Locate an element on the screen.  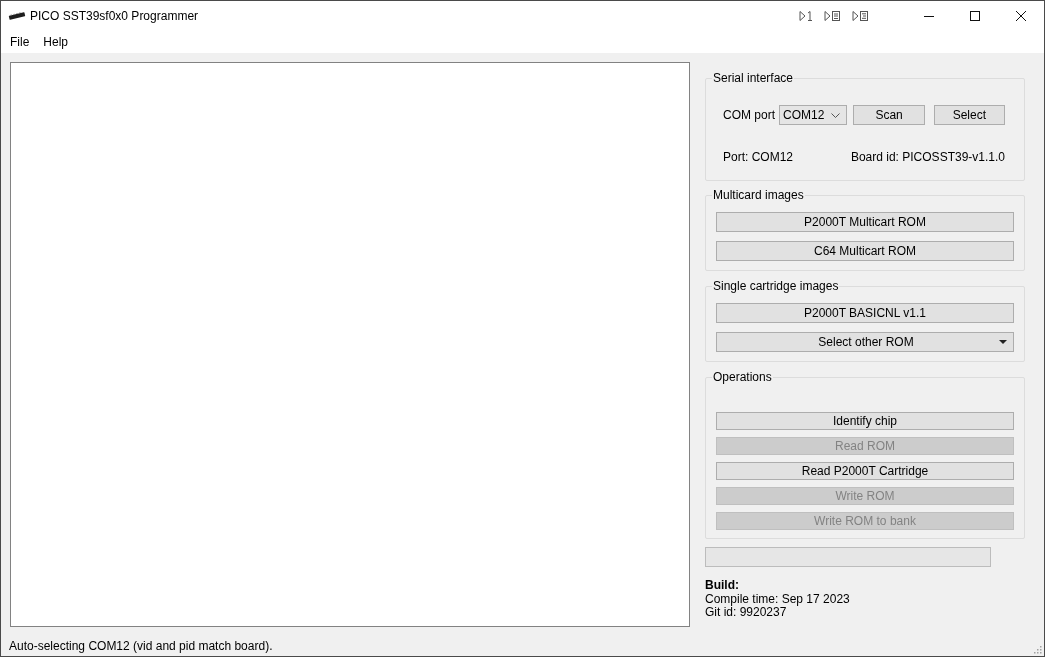
group-title: Serial interface is located at coordinates (753, 78).